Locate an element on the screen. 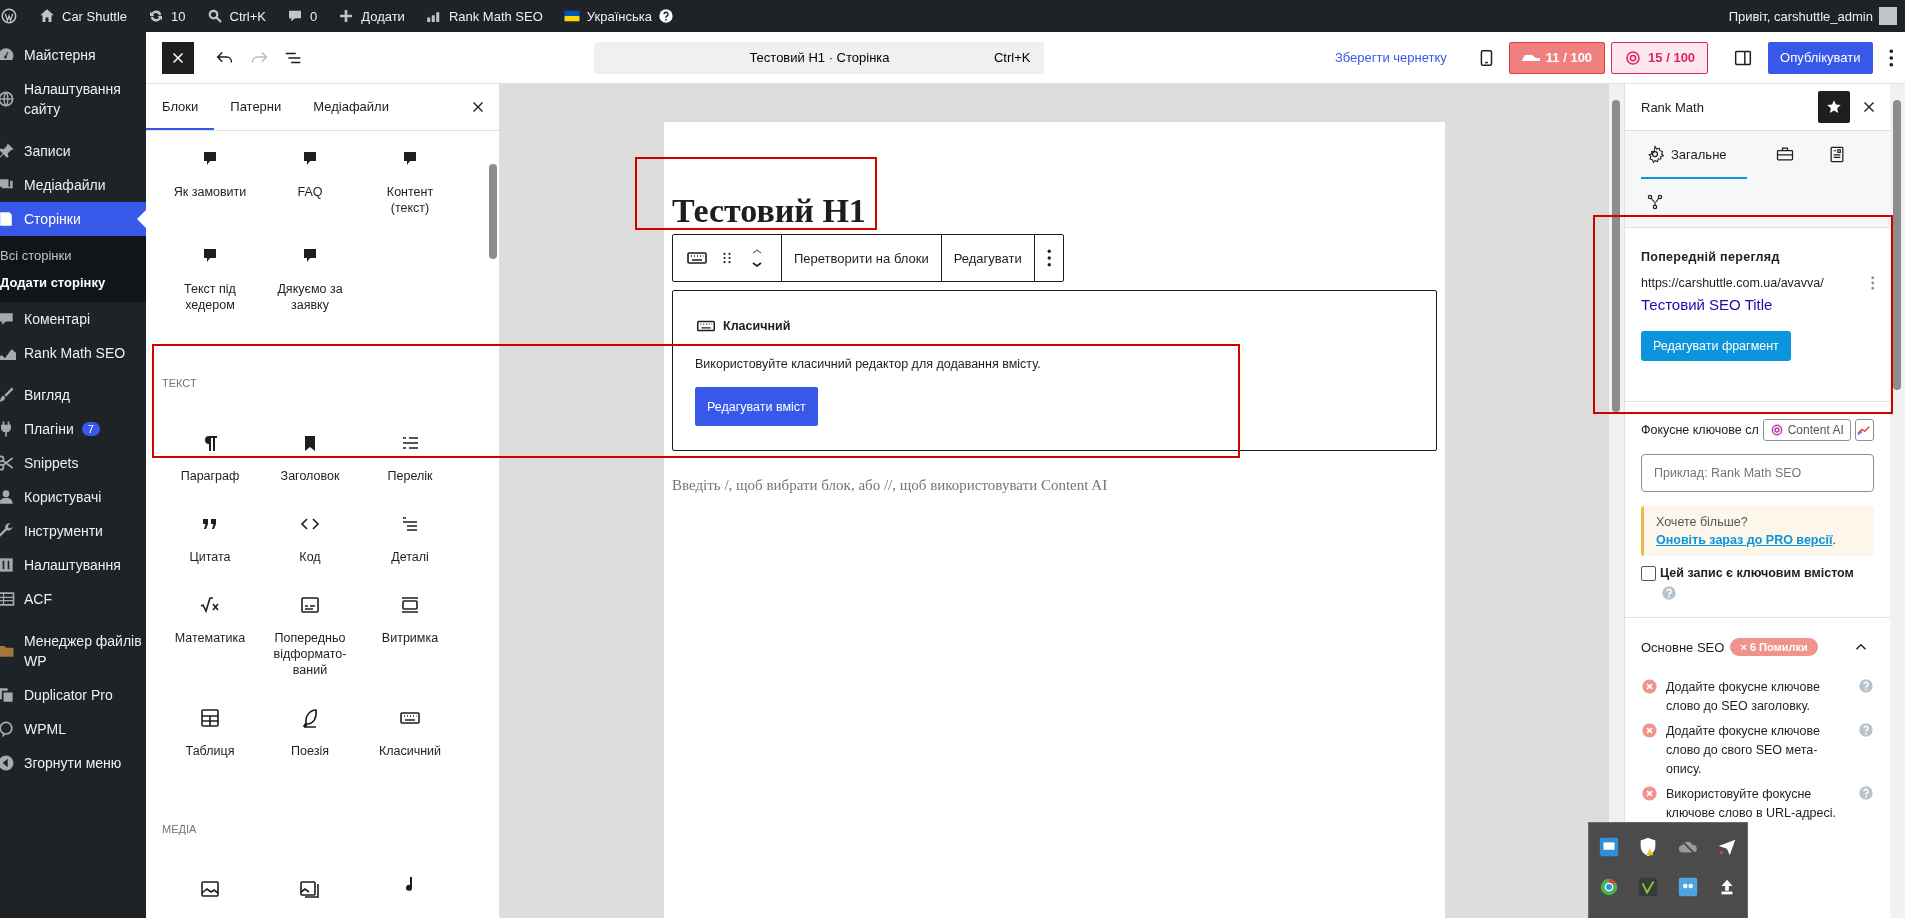 The height and width of the screenshot is (918, 1905). field-label: Фокусне ключове сл is located at coordinates (1700, 430).